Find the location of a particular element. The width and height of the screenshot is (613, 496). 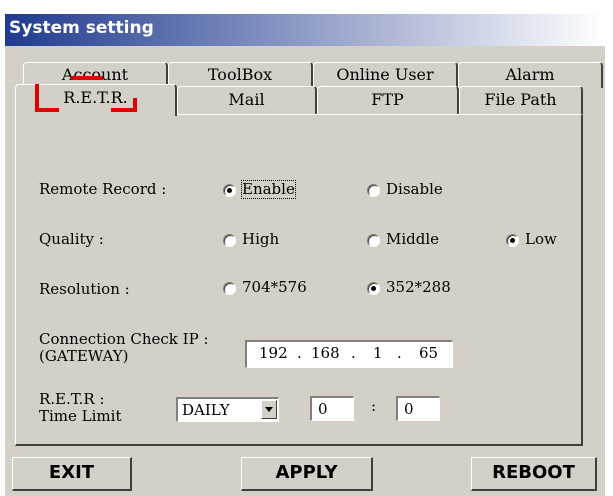

quality-low-radio is located at coordinates (512, 240).